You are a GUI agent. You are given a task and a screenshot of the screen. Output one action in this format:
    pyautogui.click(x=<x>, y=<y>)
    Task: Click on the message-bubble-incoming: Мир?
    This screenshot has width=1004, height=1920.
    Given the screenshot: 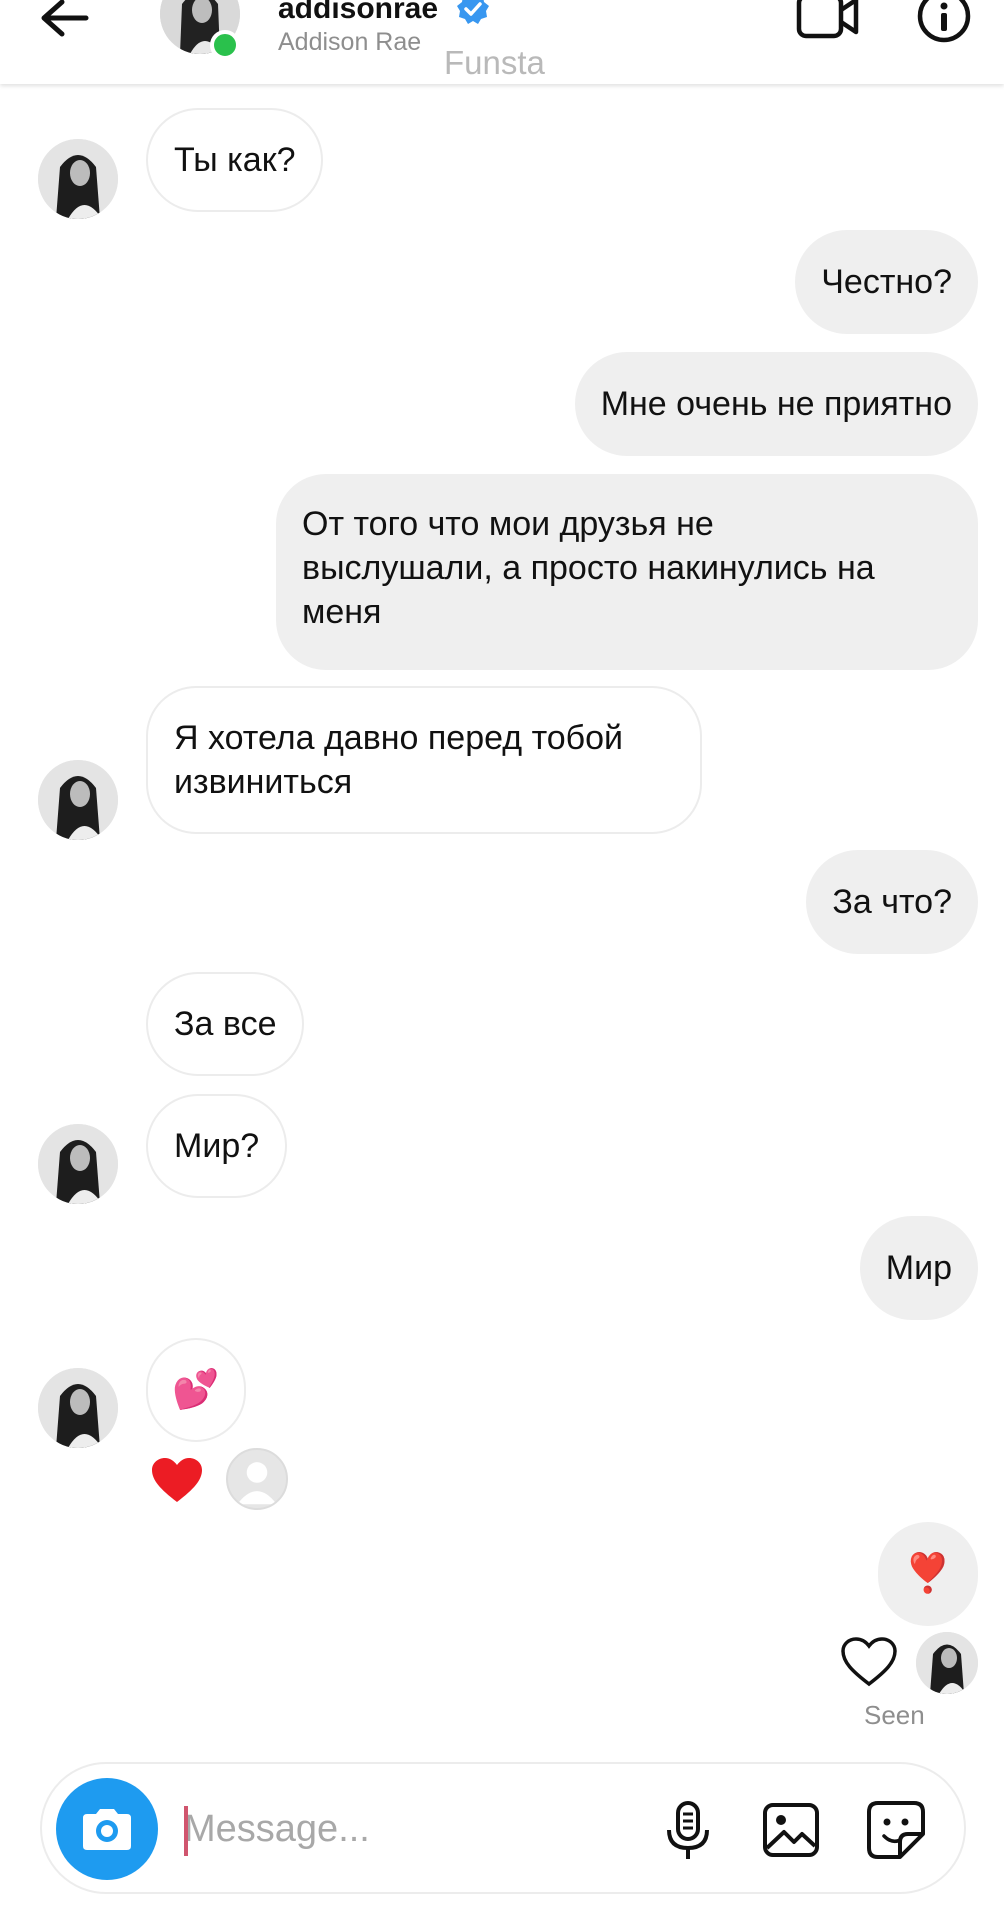 What is the action you would take?
    pyautogui.click(x=217, y=1146)
    